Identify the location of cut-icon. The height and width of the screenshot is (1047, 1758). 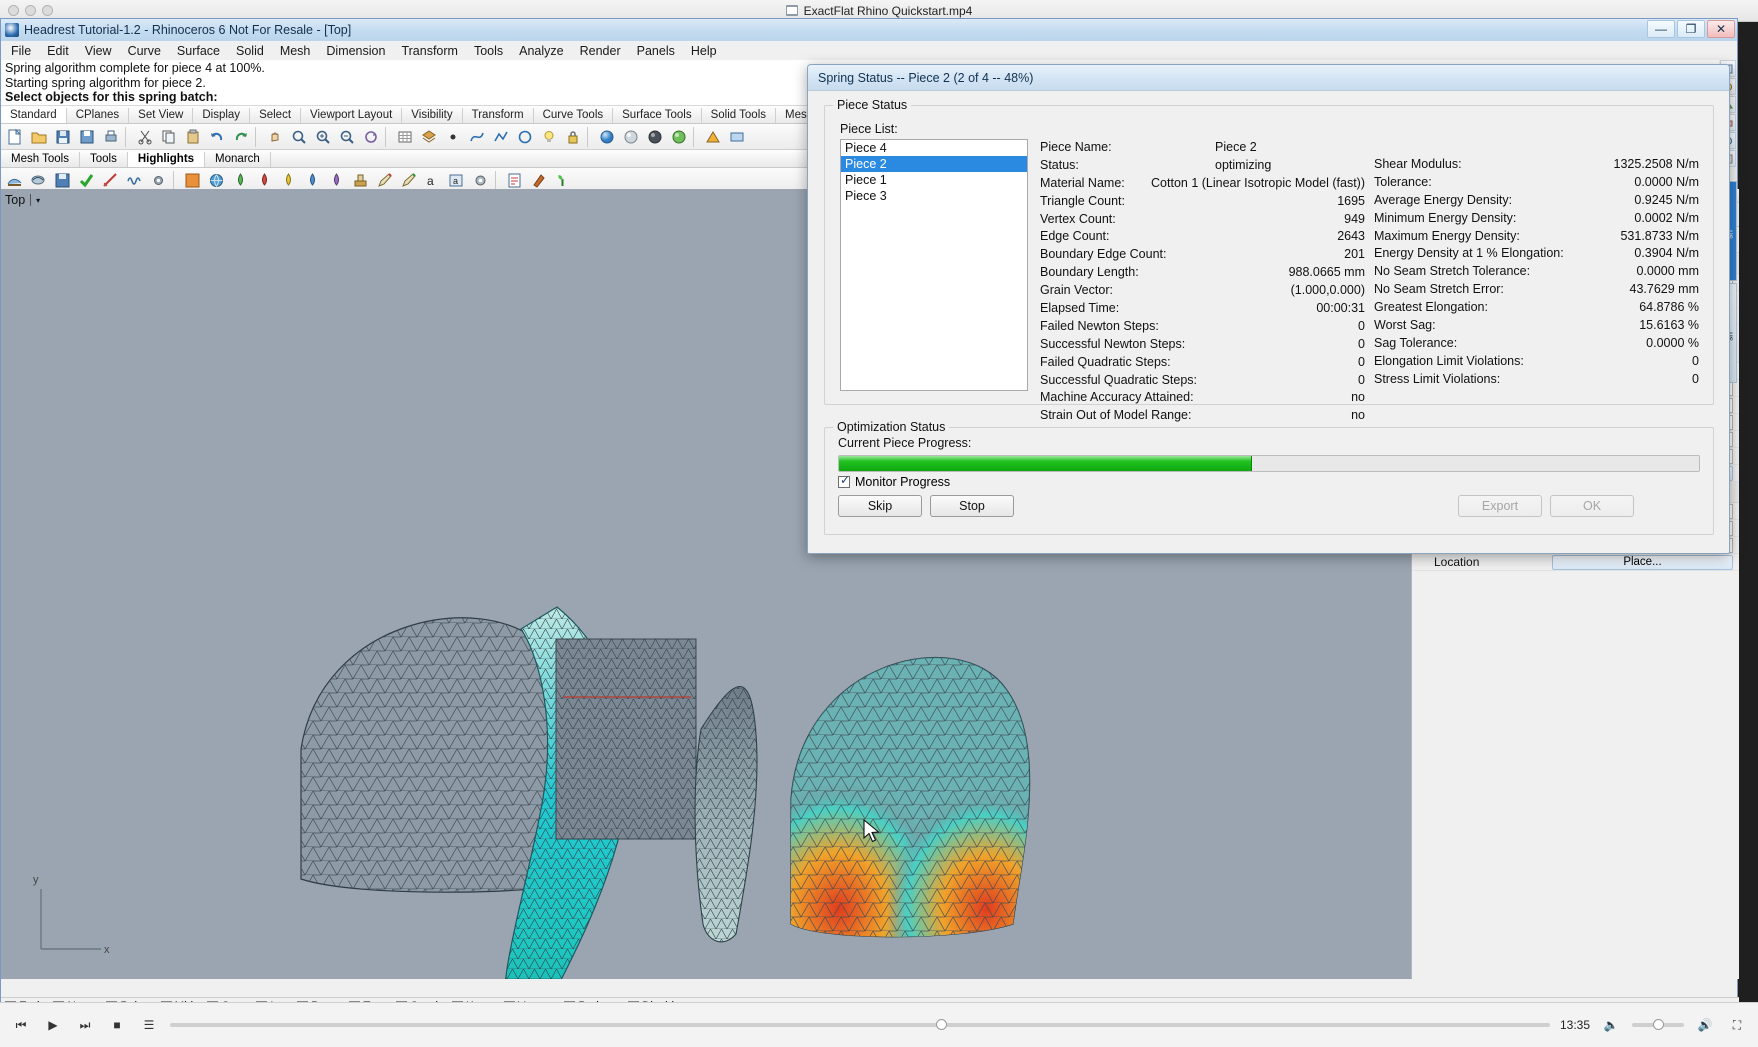
(144, 137).